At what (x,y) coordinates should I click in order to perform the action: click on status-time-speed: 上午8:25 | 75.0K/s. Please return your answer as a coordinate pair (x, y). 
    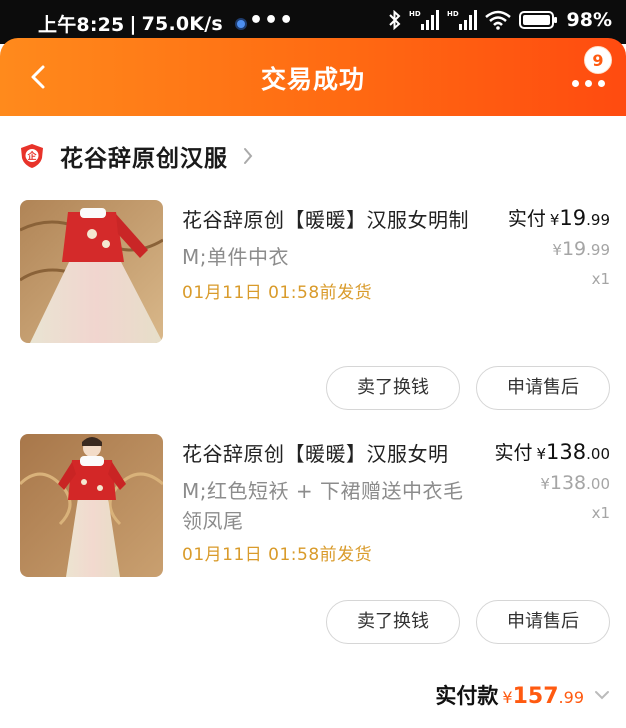
    Looking at the image, I should click on (141, 23).